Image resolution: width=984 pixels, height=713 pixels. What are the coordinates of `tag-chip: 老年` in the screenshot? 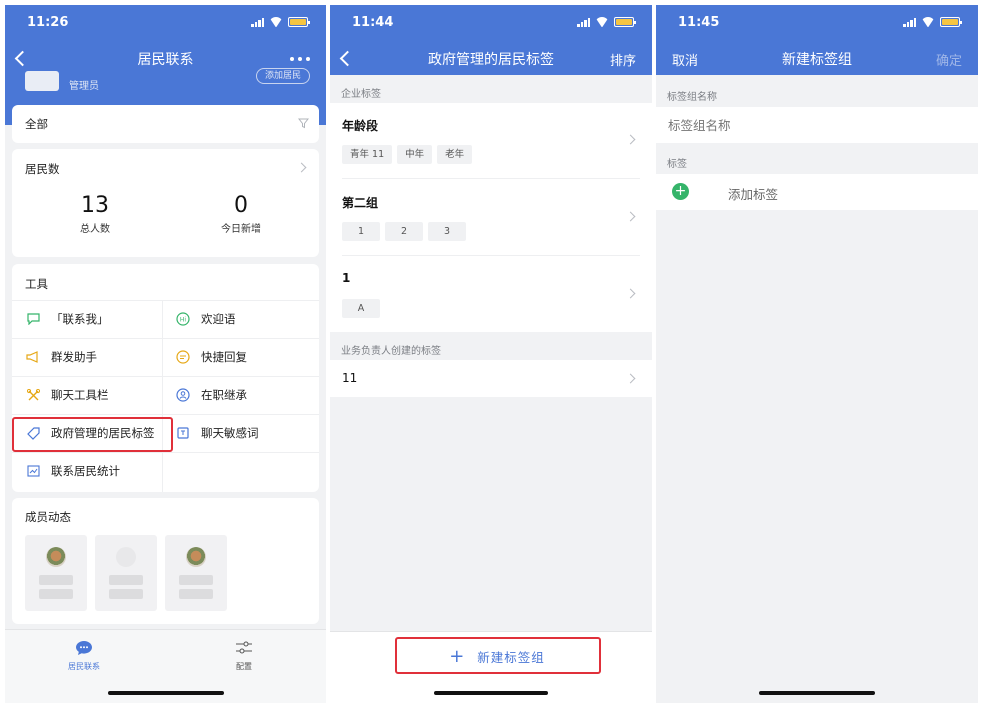 It's located at (455, 154).